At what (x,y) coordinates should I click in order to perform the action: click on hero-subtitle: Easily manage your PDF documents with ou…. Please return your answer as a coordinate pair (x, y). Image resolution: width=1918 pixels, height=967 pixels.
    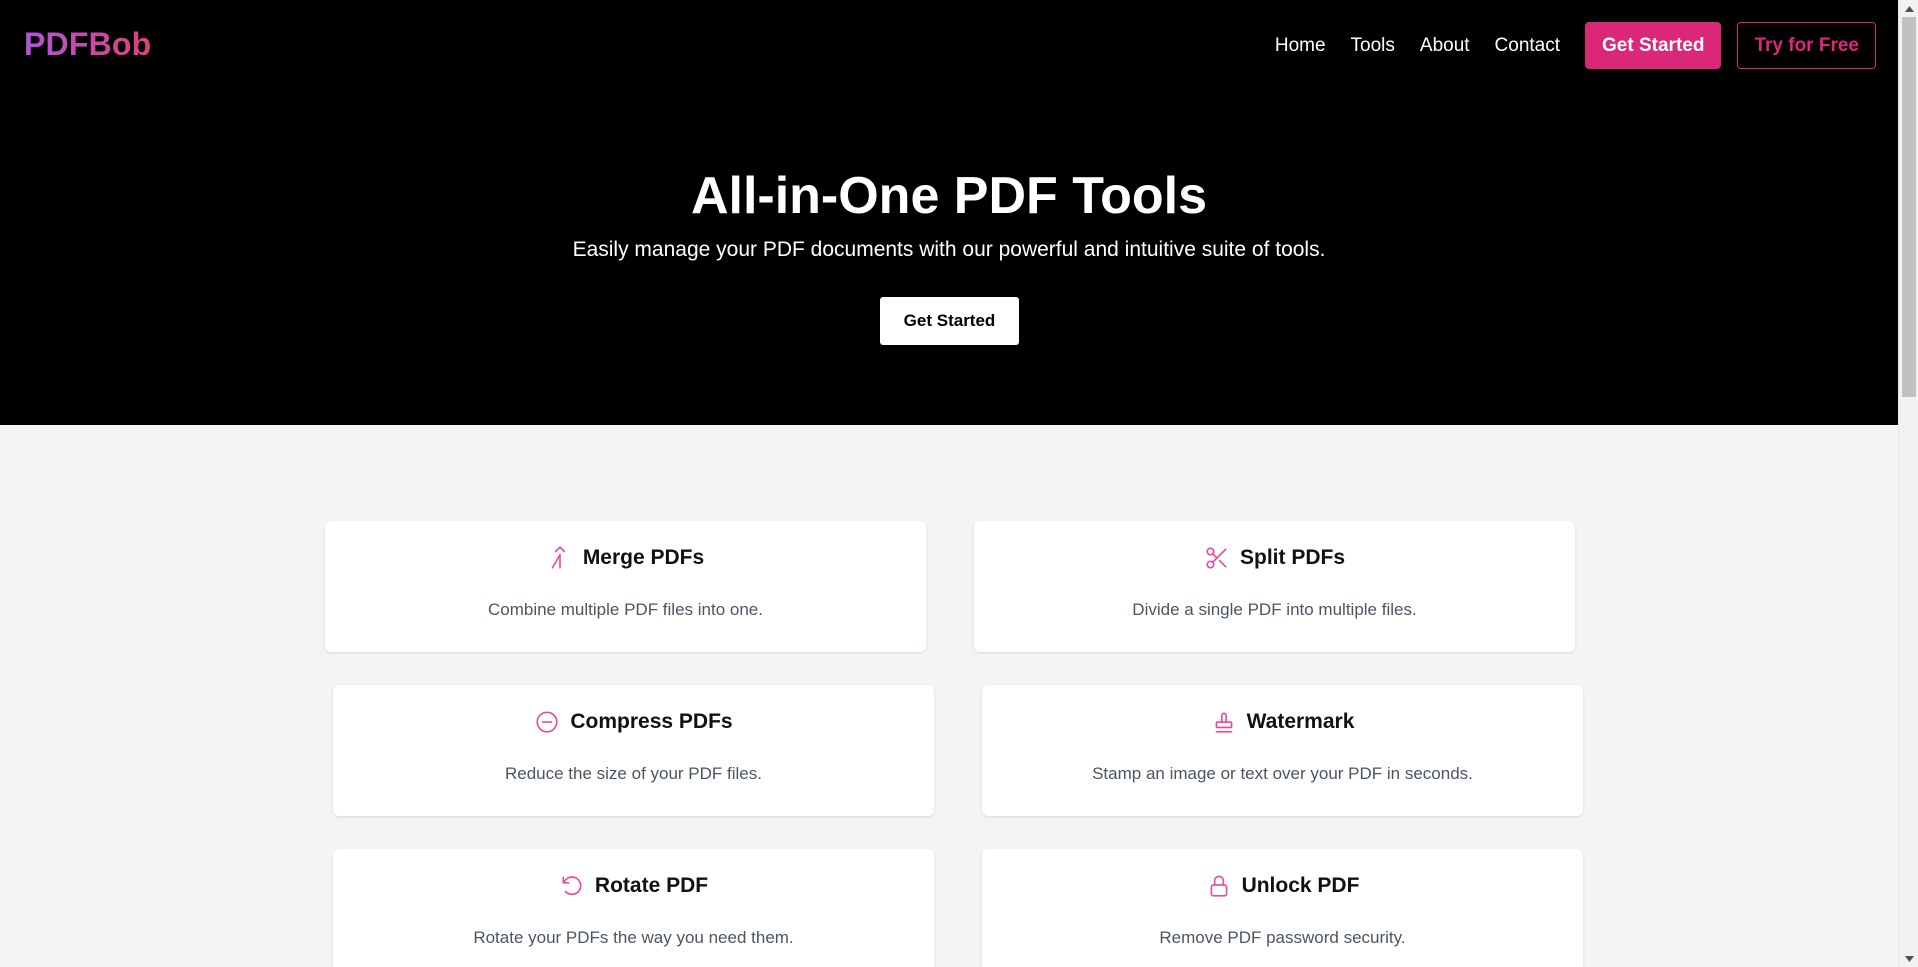
    Looking at the image, I should click on (949, 249).